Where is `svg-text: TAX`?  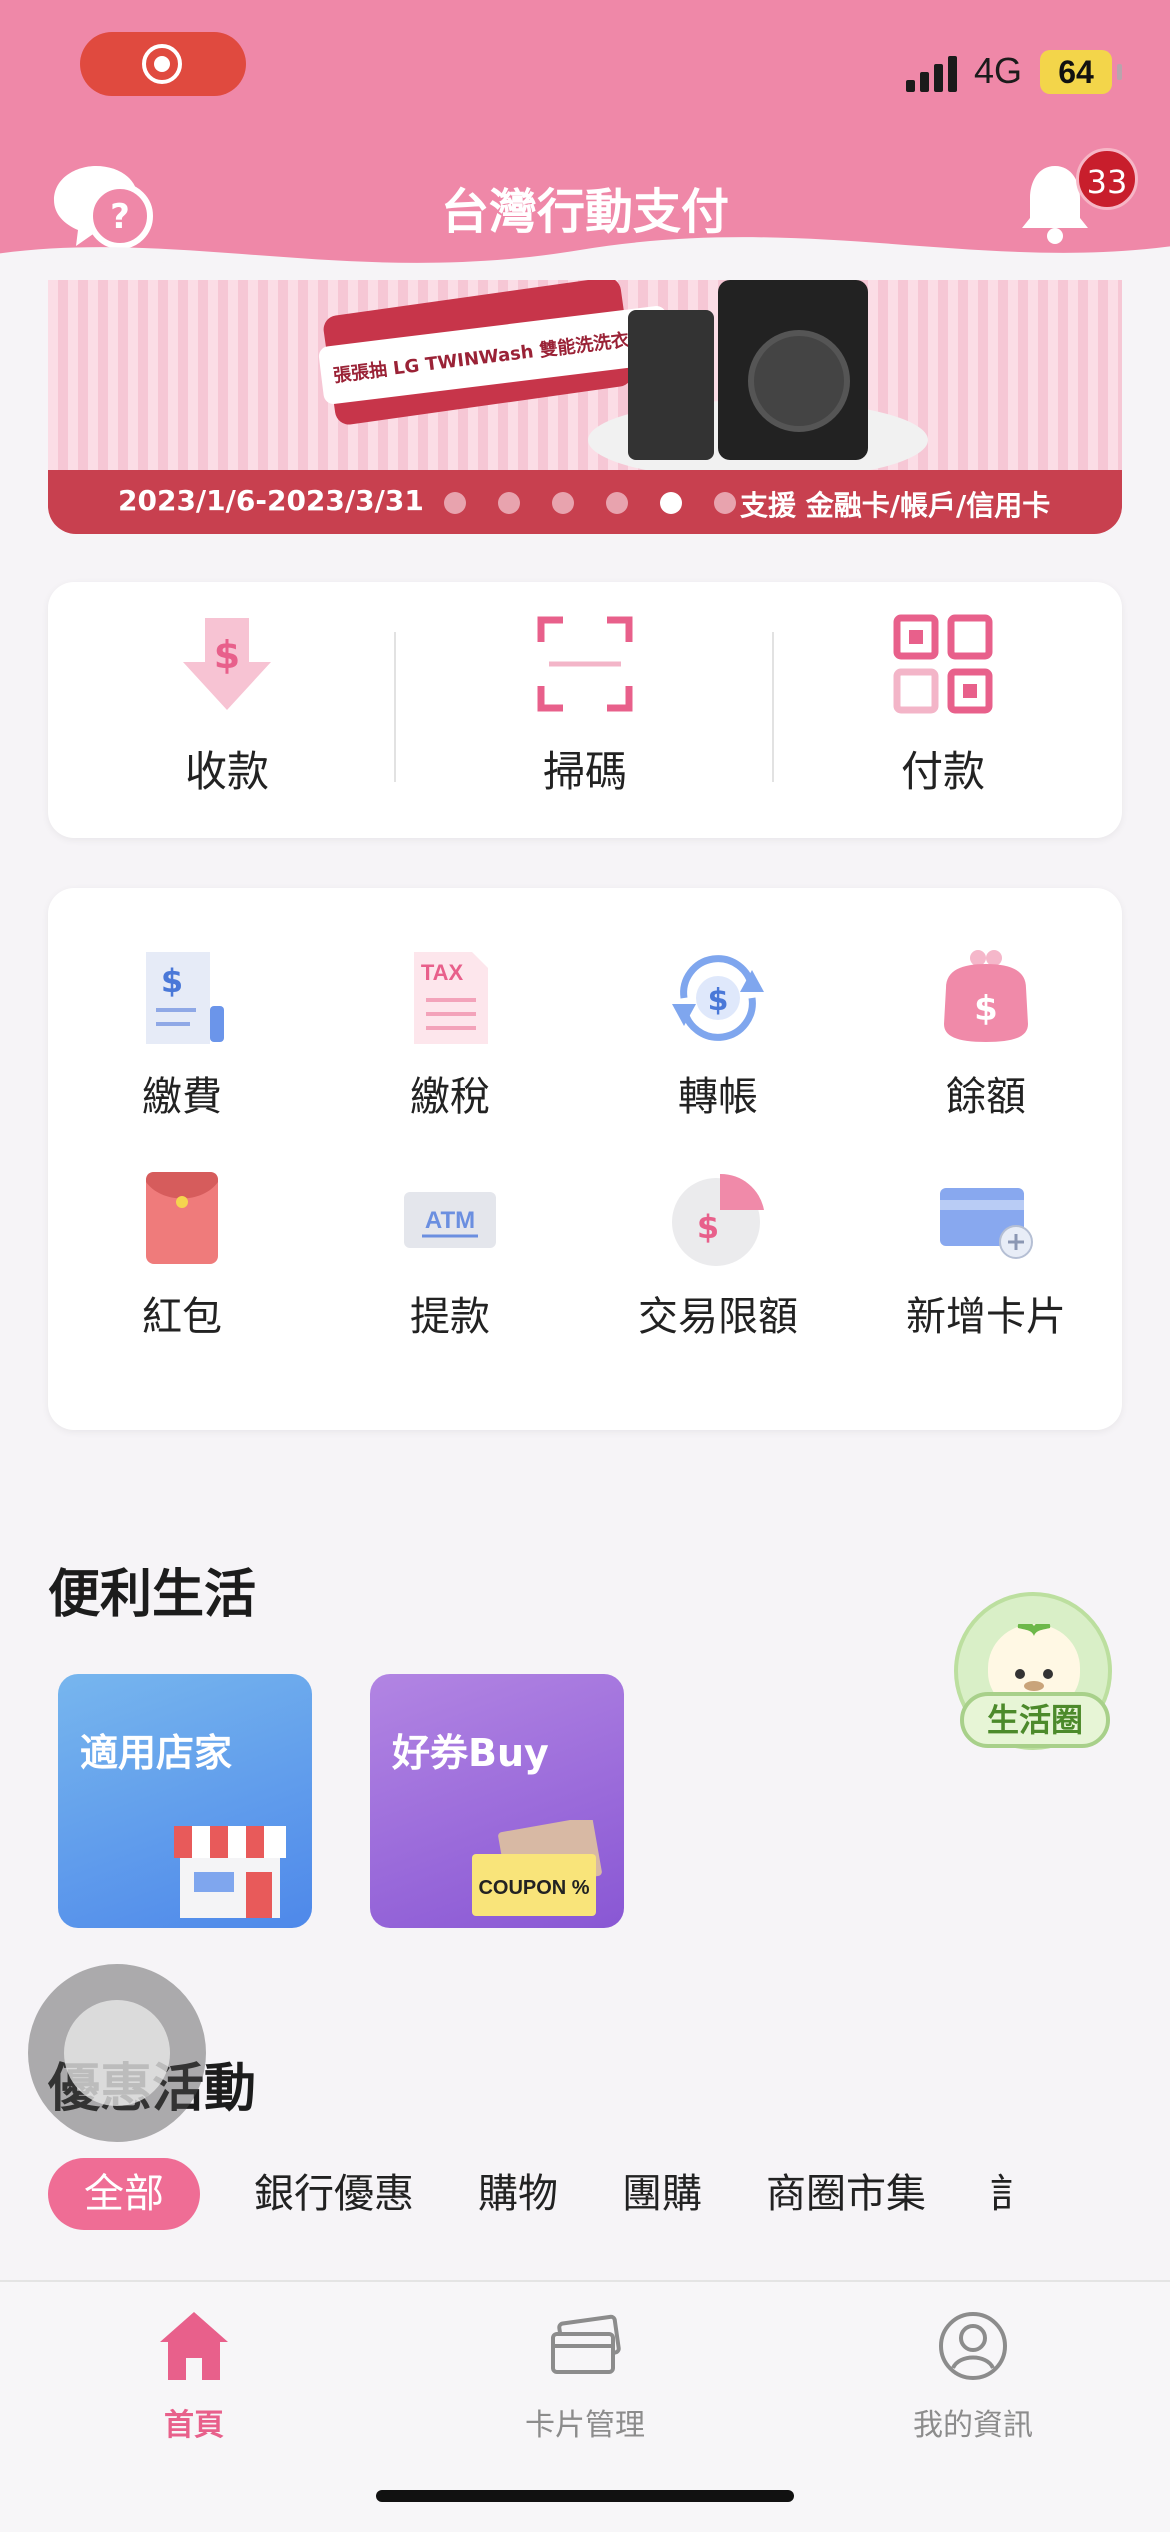 svg-text: TAX is located at coordinates (442, 972).